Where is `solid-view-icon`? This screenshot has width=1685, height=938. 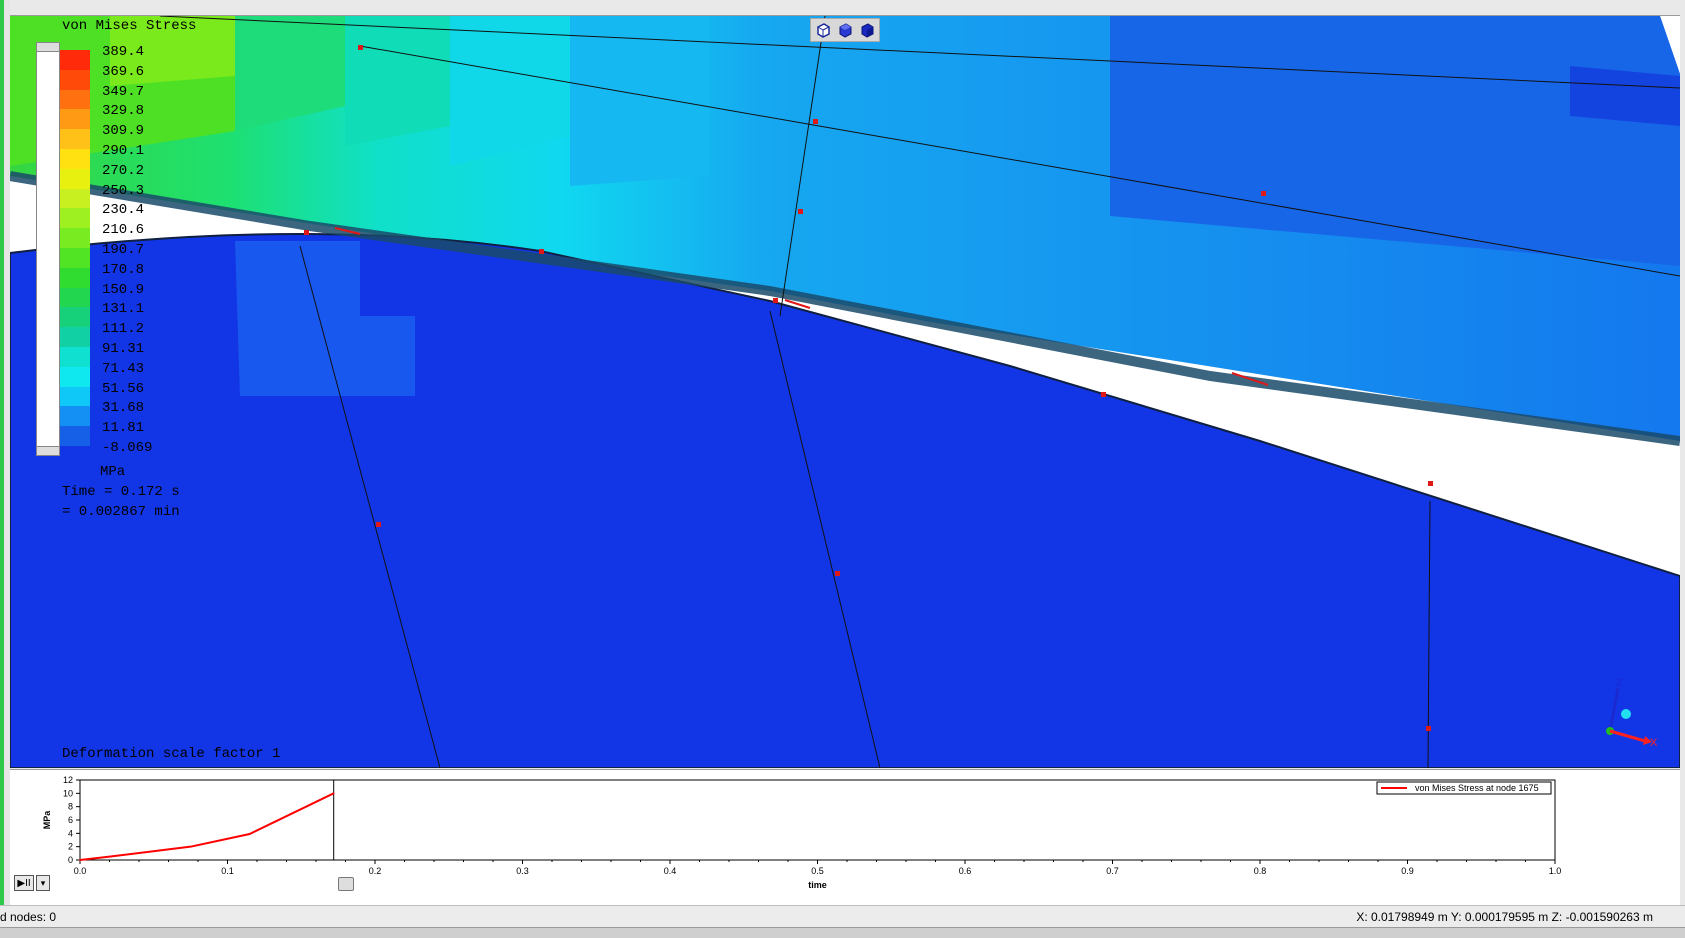 solid-view-icon is located at coordinates (867, 30).